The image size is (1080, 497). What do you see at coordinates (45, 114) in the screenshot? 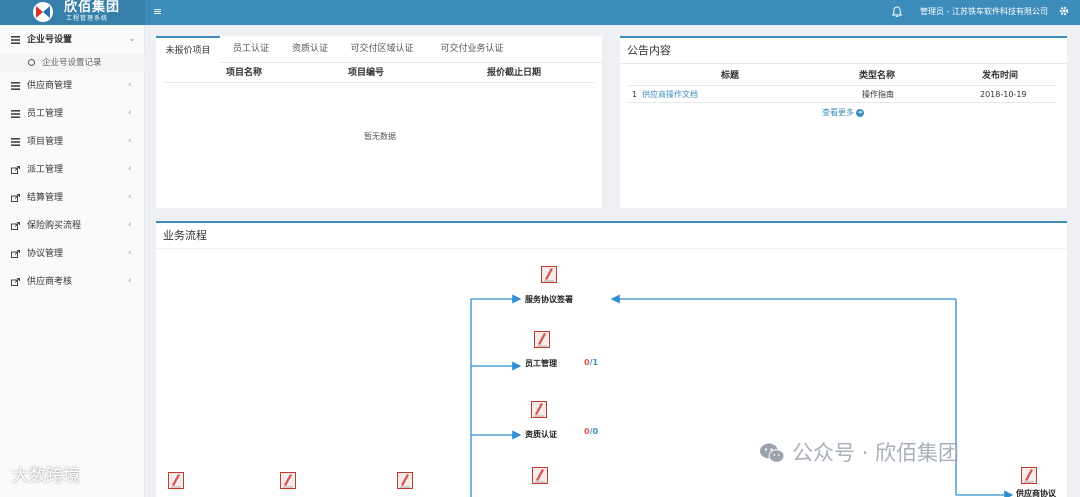
I see `sidebar-item-label: 员工管理` at bounding box center [45, 114].